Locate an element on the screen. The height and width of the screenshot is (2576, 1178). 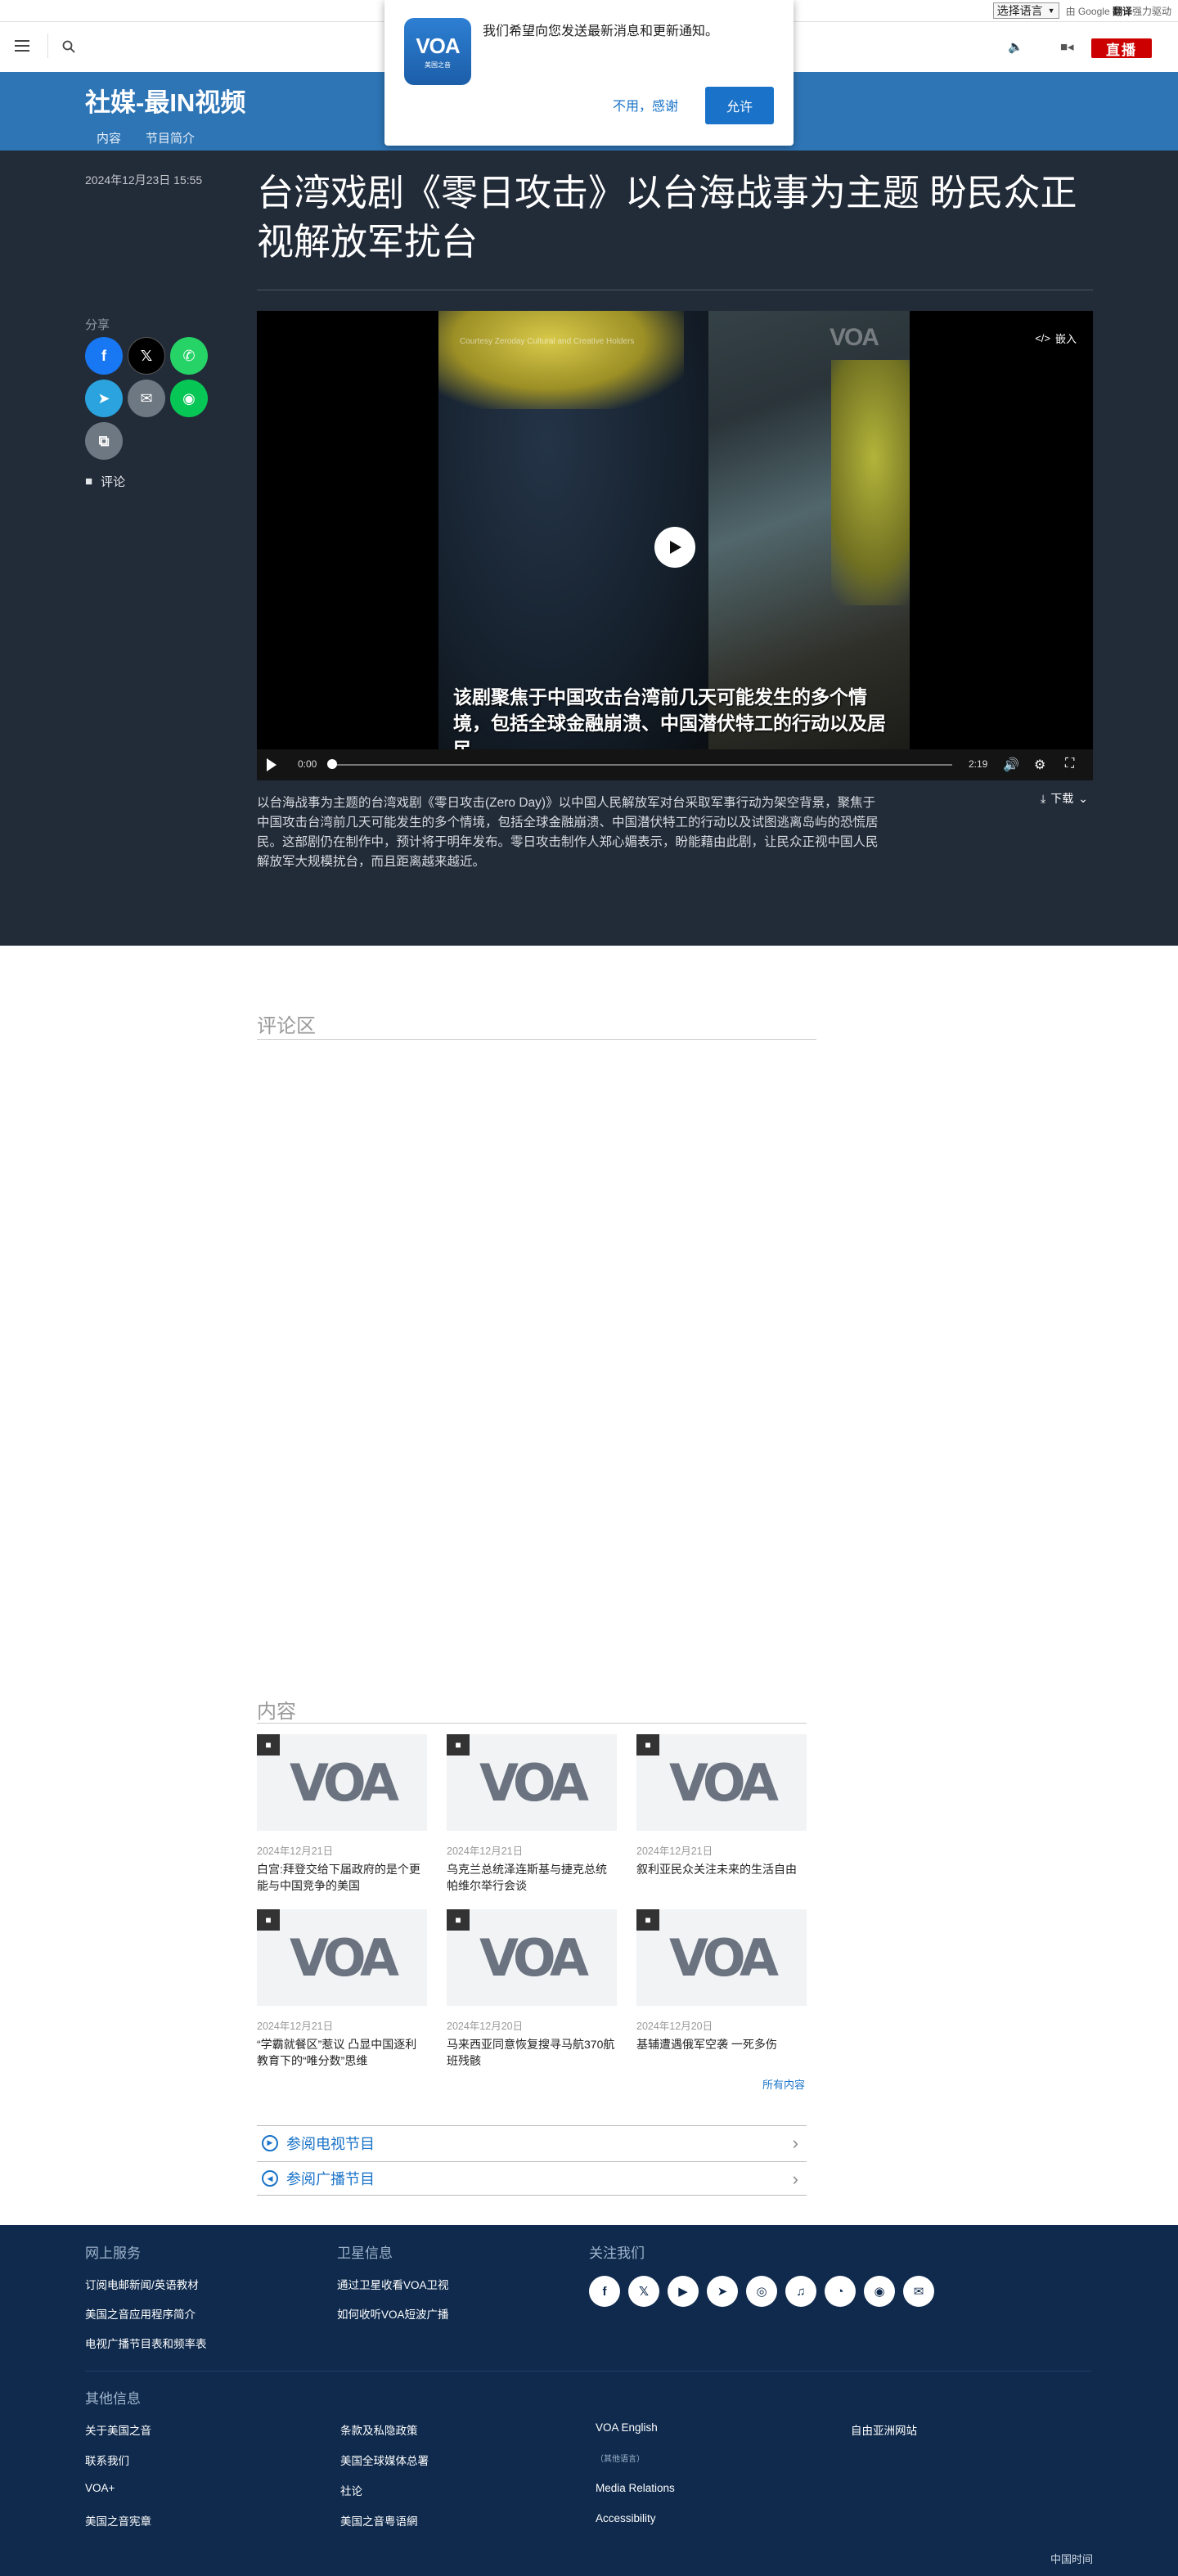
code-icon: </> is located at coordinates (1042, 338).